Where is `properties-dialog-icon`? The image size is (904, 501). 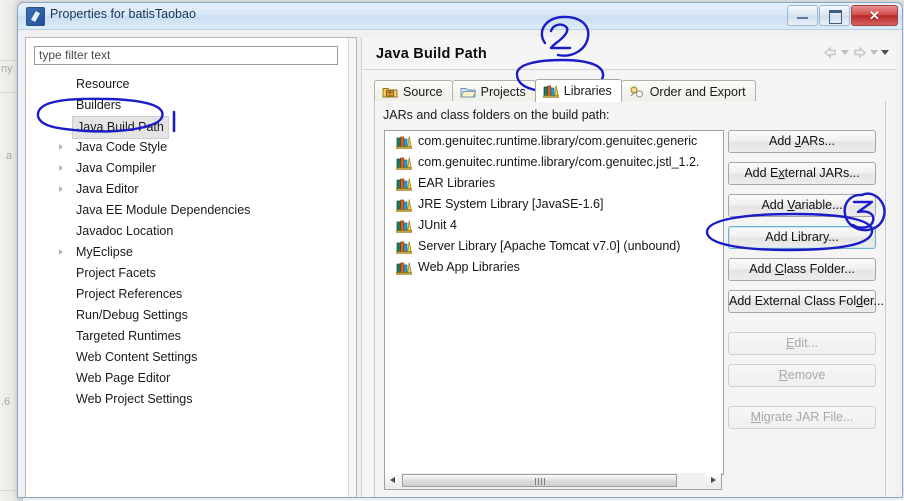 properties-dialog-icon is located at coordinates (35, 16).